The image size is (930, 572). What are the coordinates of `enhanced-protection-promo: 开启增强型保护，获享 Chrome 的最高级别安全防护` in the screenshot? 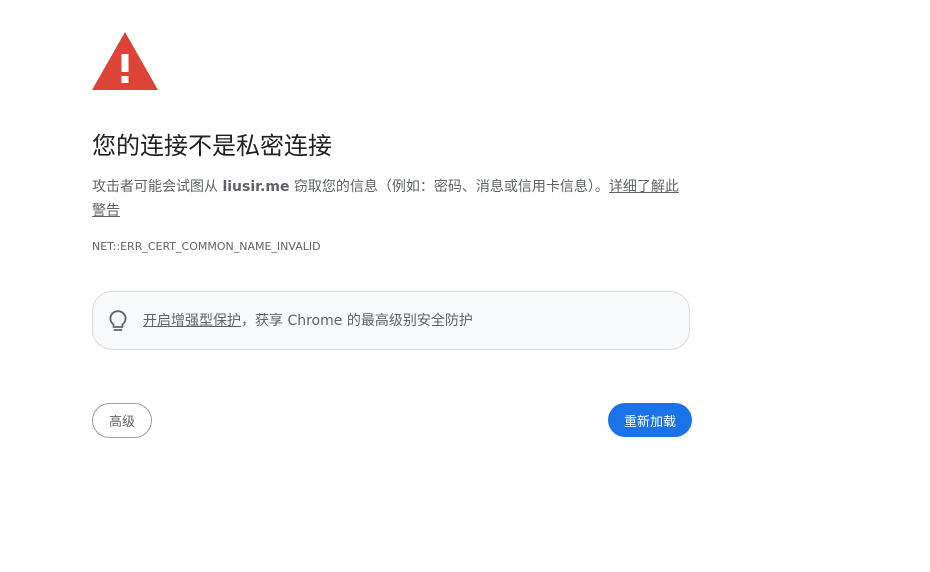 It's located at (391, 320).